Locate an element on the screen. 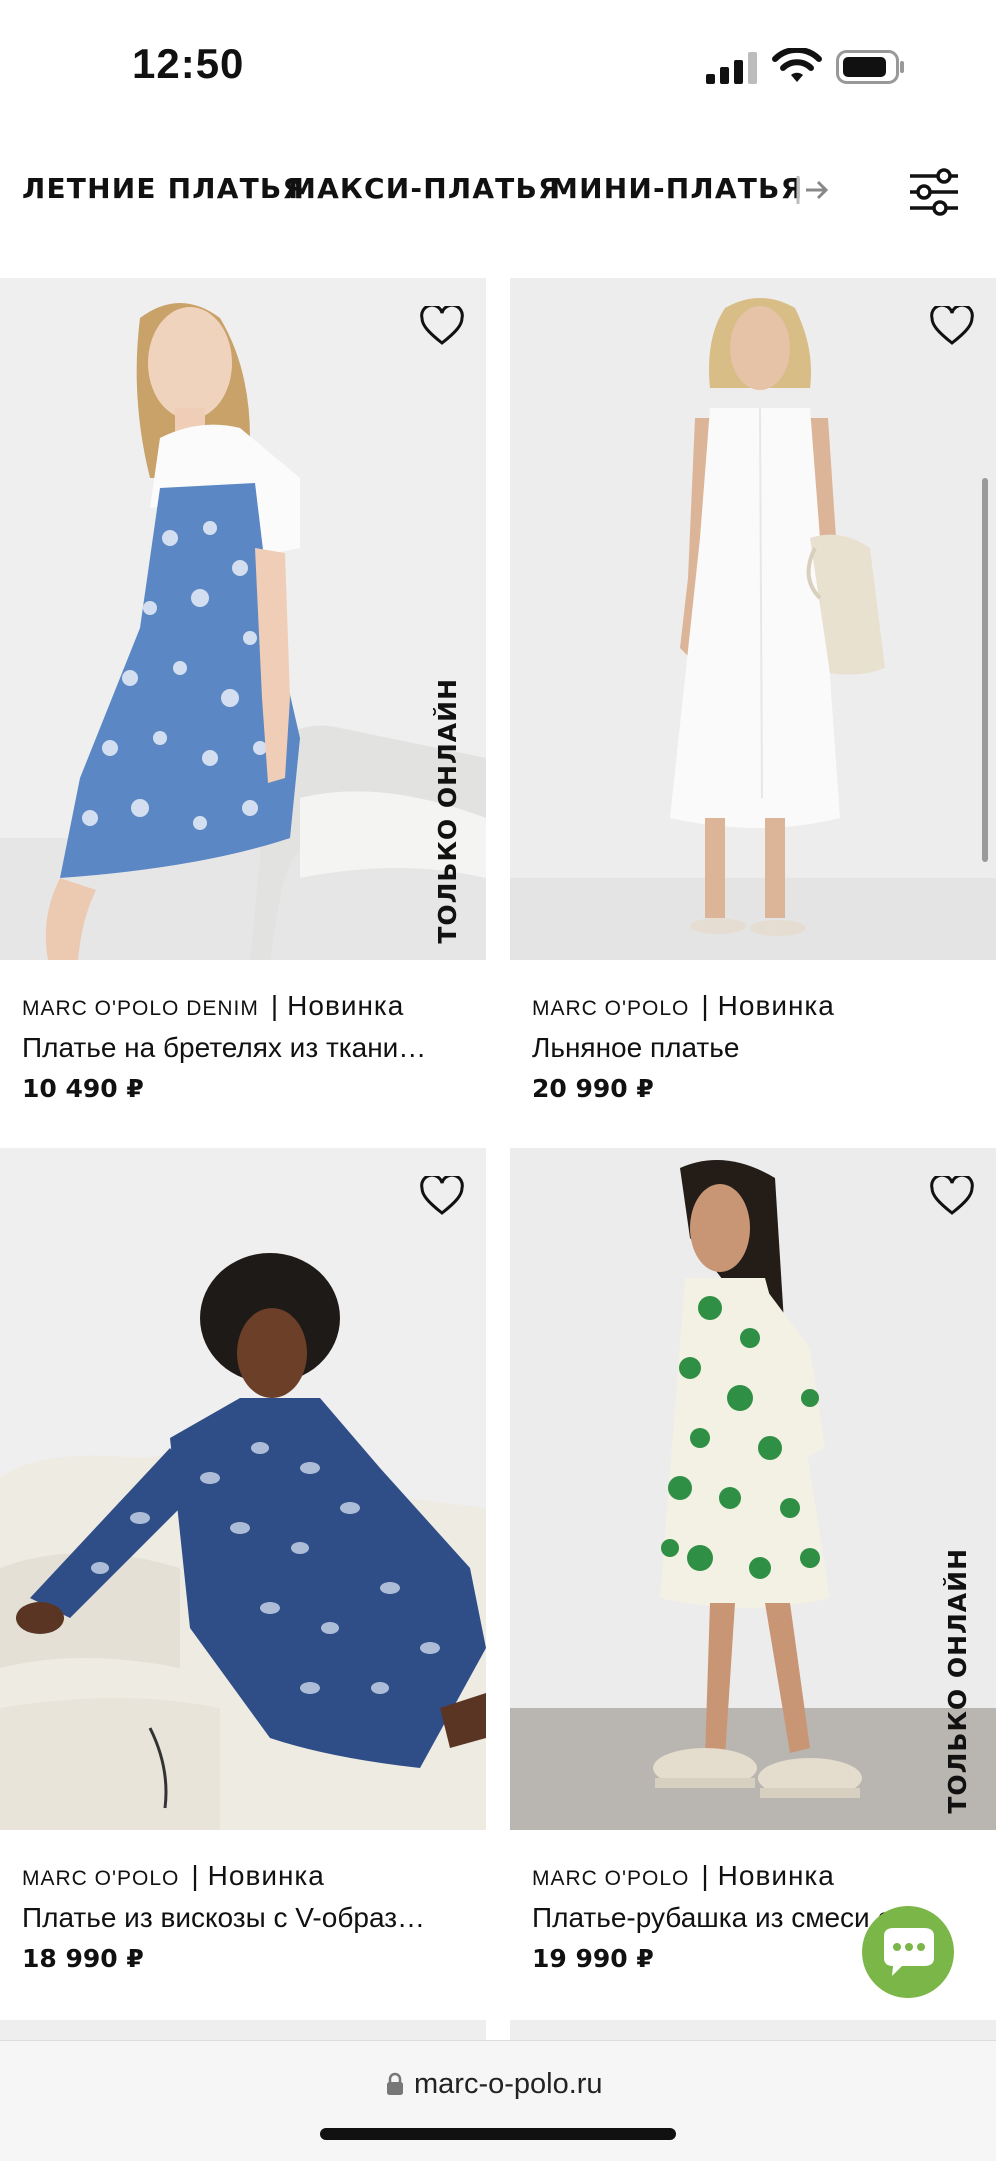  chat-button is located at coordinates (908, 1952).